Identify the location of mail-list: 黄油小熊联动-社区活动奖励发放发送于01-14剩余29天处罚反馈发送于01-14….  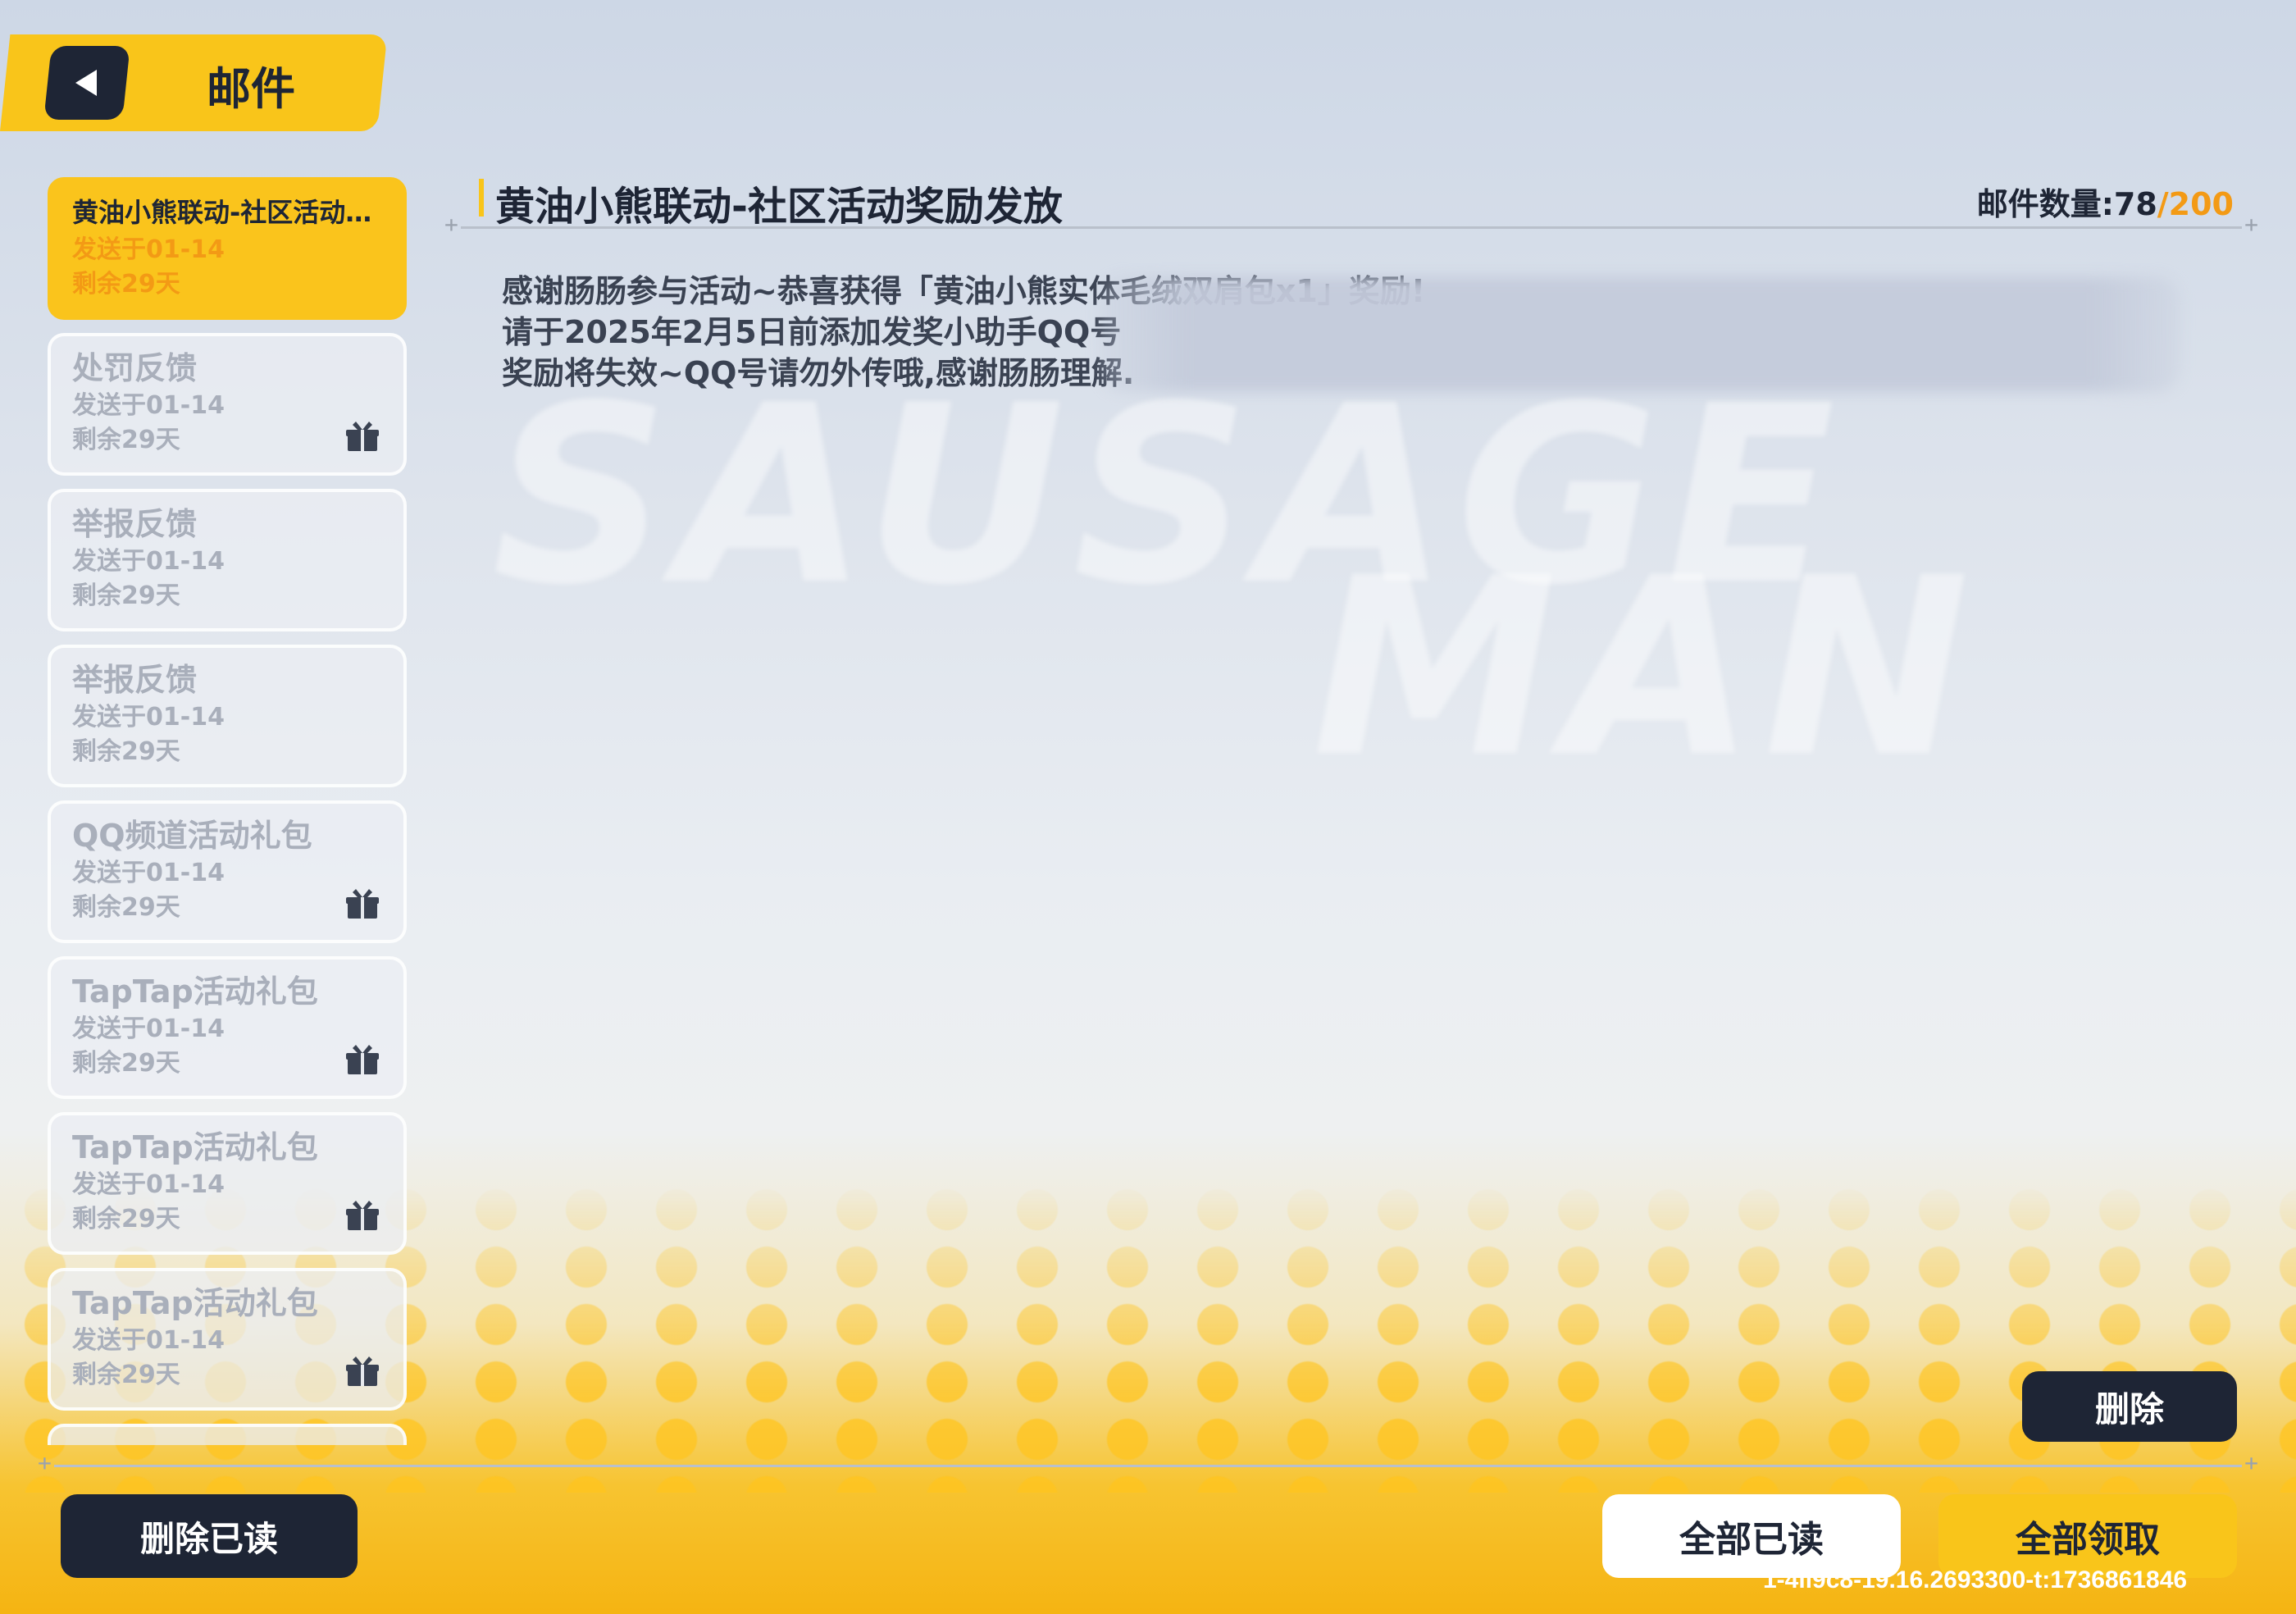
(227, 811).